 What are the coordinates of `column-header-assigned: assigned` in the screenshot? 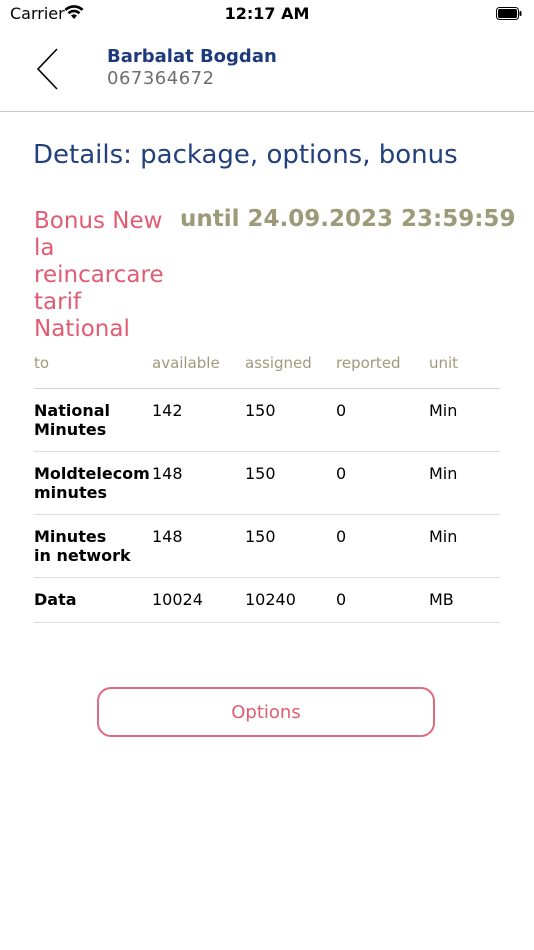 It's located at (278, 363).